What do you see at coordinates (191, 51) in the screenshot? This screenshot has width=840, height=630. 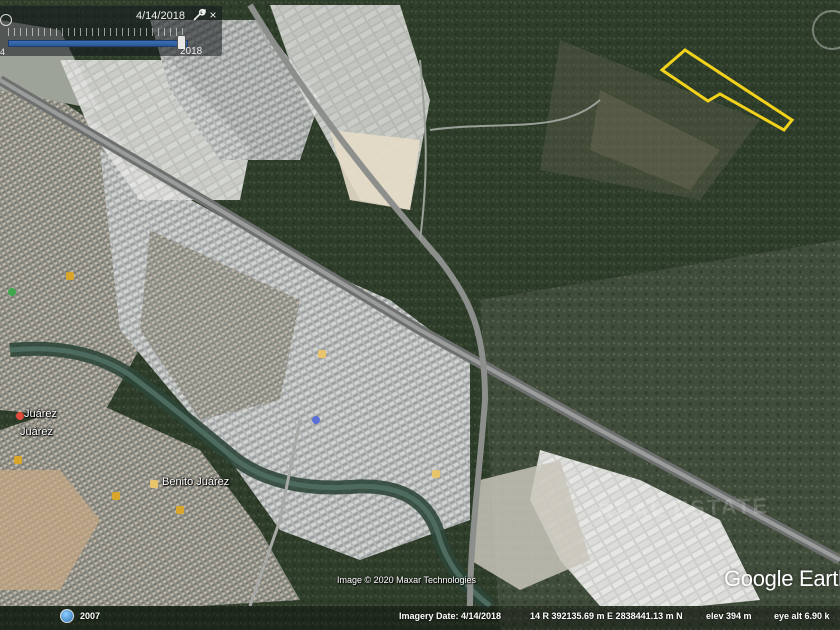 I see `slider-end-year: 2018` at bounding box center [191, 51].